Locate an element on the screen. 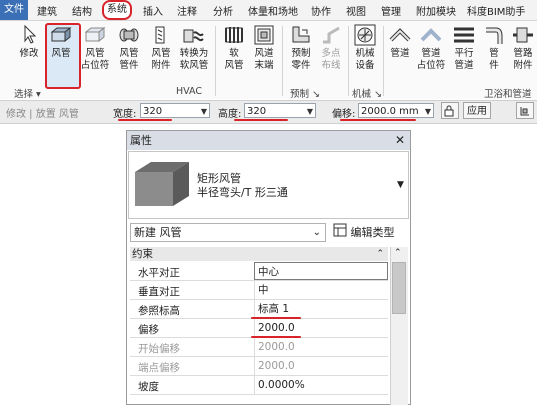 This screenshot has height=405, width=537. fabrication-part-icon is located at coordinates (301, 35).